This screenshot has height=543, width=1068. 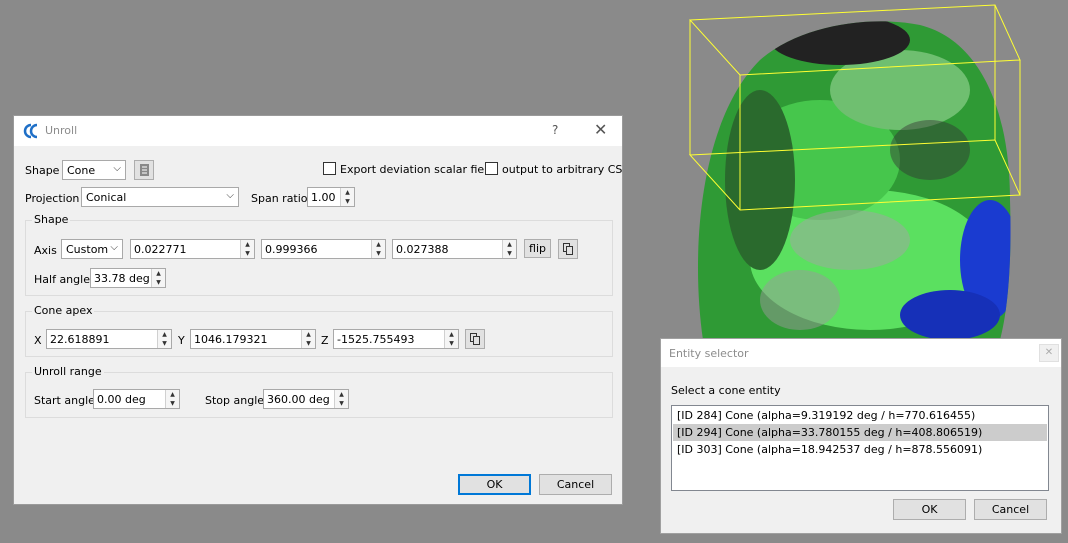 I want to click on span-ratio-value: 1.00, so click(x=323, y=197).